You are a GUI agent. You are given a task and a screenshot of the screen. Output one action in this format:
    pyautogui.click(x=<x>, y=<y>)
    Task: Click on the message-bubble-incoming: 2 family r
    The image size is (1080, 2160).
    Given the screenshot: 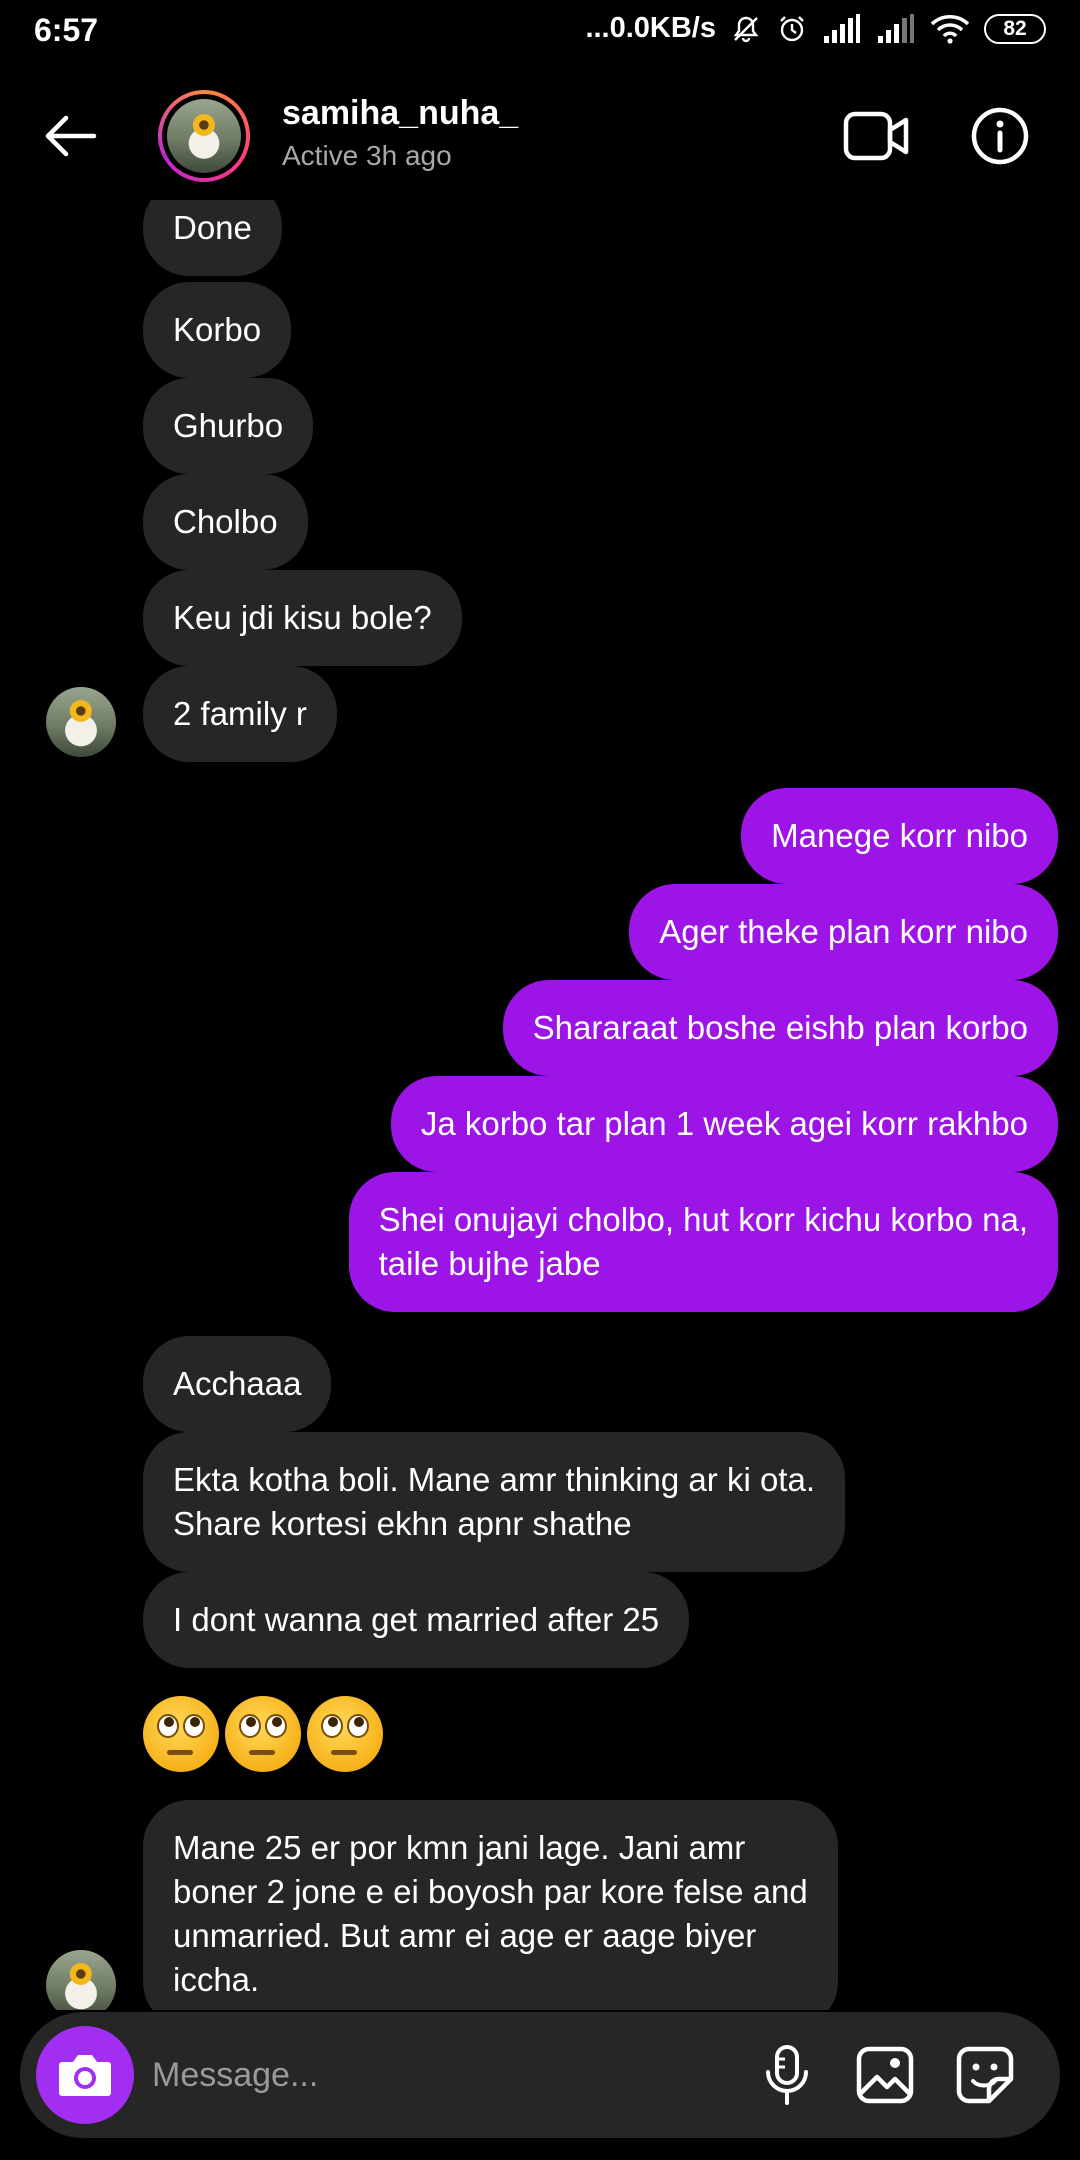 What is the action you would take?
    pyautogui.click(x=240, y=714)
    